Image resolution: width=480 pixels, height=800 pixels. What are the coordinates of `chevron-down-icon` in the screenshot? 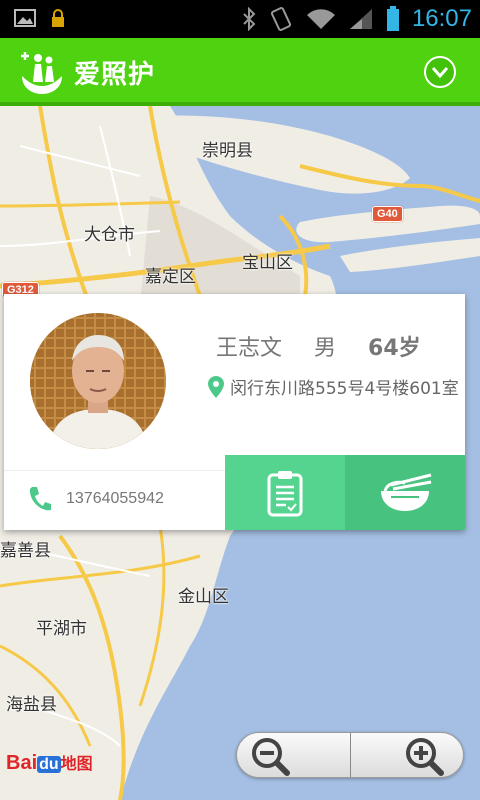 It's located at (440, 73).